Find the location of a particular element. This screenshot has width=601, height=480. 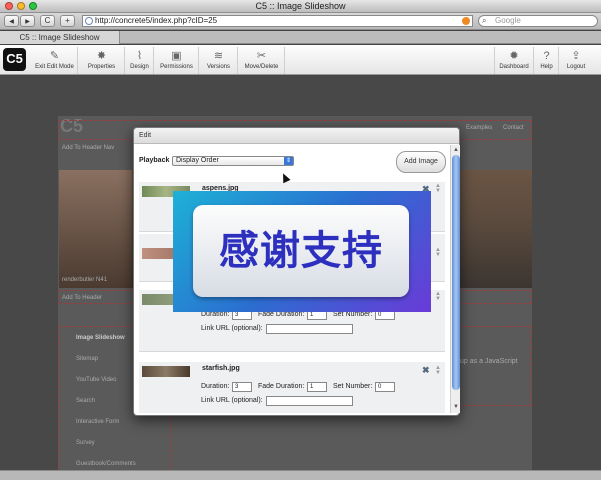

back-icon: ◀ is located at coordinates (11, 22).